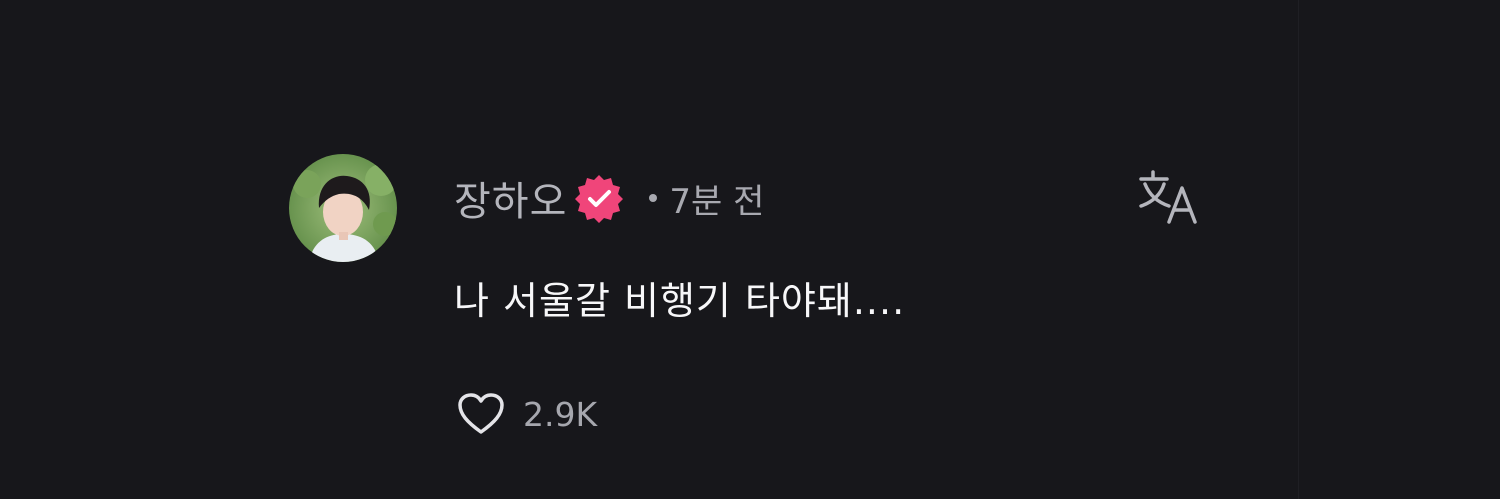 The height and width of the screenshot is (499, 1500). What do you see at coordinates (717, 201) in the screenshot?
I see `time-ago: 7분 전` at bounding box center [717, 201].